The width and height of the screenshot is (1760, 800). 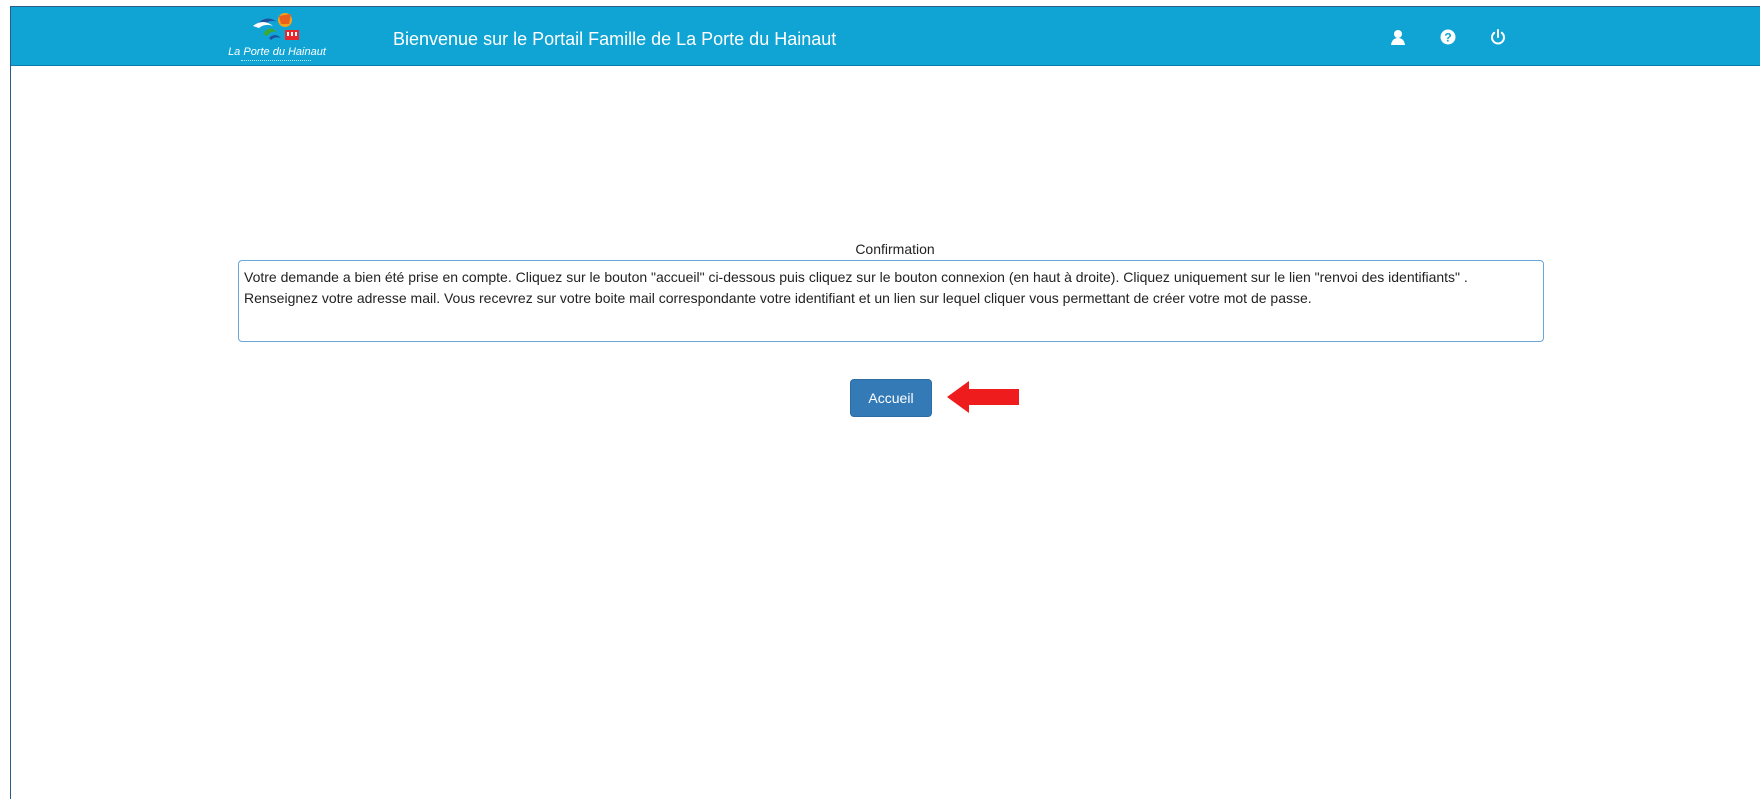 I want to click on logo-graphic, so click(x=276, y=26).